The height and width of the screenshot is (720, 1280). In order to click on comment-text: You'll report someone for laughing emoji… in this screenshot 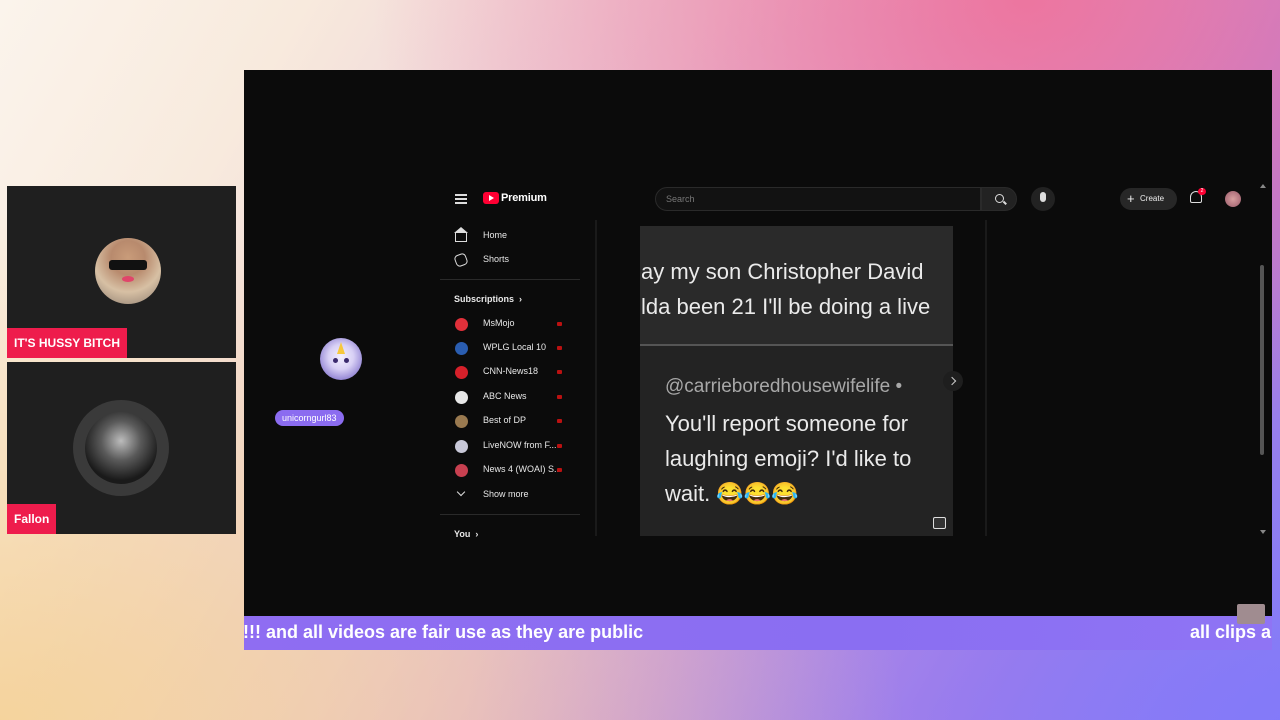, I will do `click(788, 458)`.